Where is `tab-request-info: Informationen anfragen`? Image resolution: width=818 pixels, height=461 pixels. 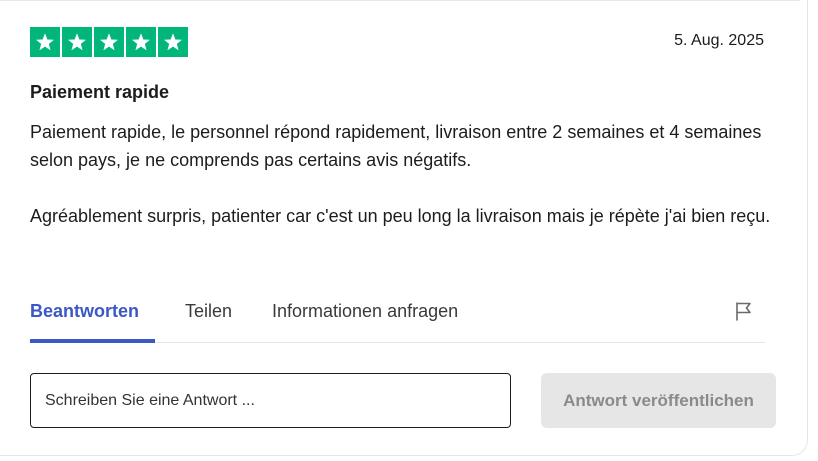
tab-request-info: Informationen anfragen is located at coordinates (365, 311).